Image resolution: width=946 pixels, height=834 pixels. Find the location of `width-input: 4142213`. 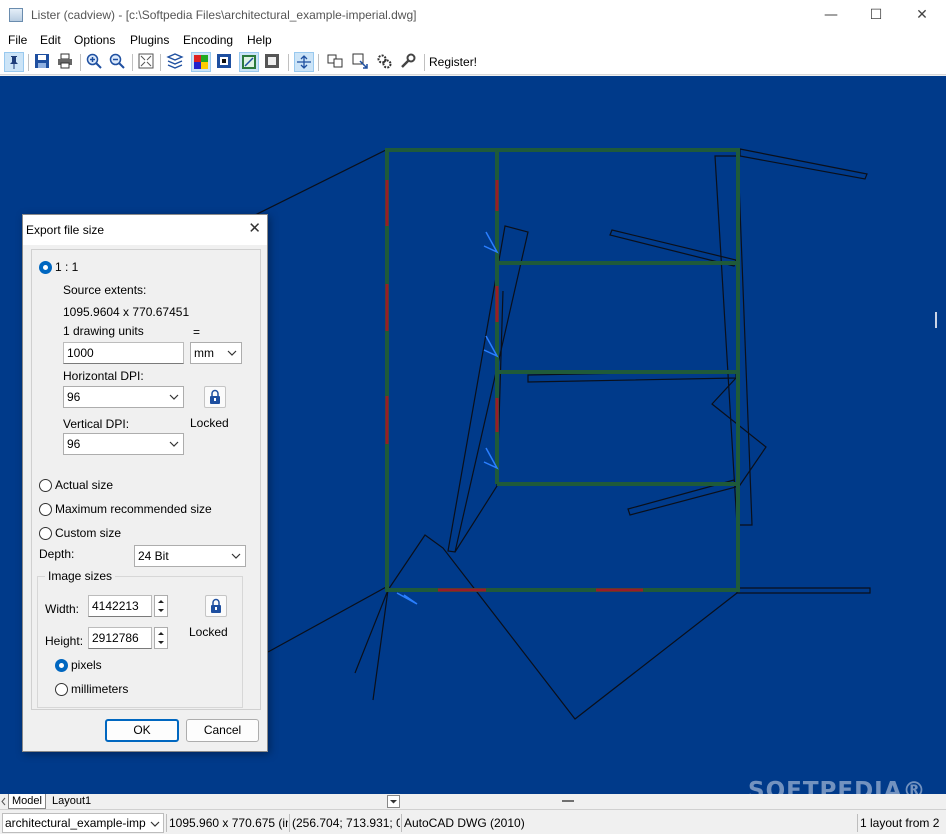

width-input: 4142213 is located at coordinates (120, 606).